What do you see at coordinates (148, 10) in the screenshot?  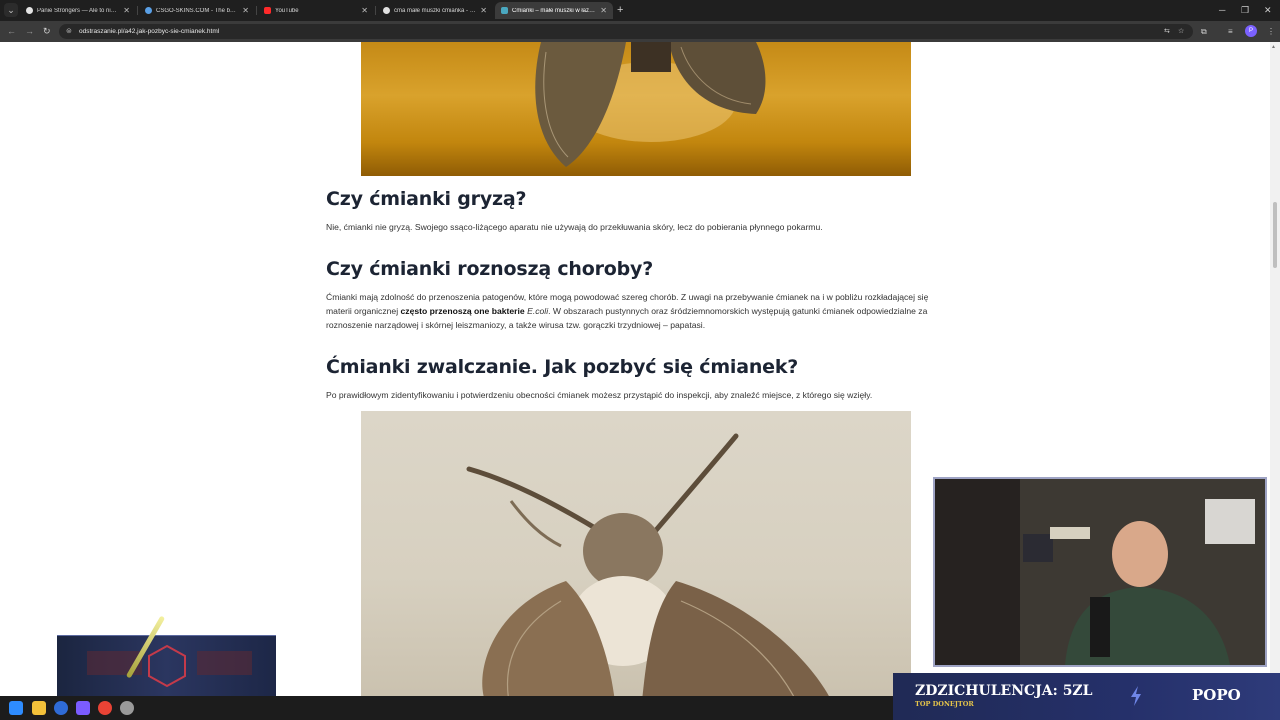 I see `globe-icon` at bounding box center [148, 10].